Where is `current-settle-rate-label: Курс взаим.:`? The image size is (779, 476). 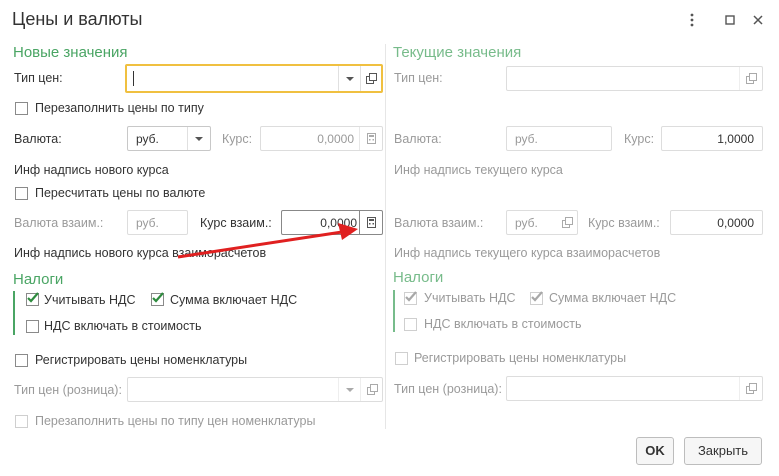 current-settle-rate-label: Курс взаим.: is located at coordinates (624, 223).